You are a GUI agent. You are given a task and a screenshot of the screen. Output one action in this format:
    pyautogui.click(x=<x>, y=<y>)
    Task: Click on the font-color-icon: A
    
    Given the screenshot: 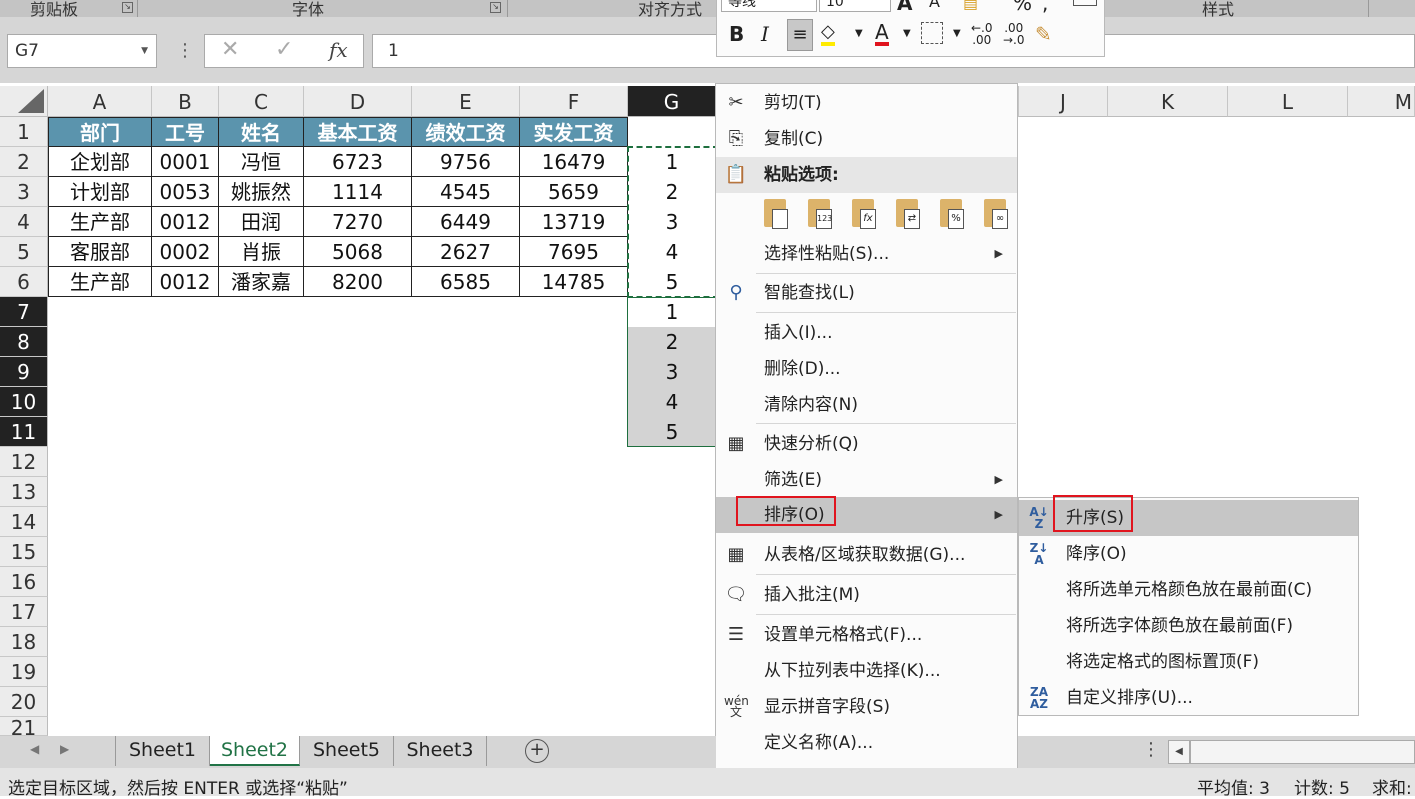 What is the action you would take?
    pyautogui.click(x=882, y=34)
    